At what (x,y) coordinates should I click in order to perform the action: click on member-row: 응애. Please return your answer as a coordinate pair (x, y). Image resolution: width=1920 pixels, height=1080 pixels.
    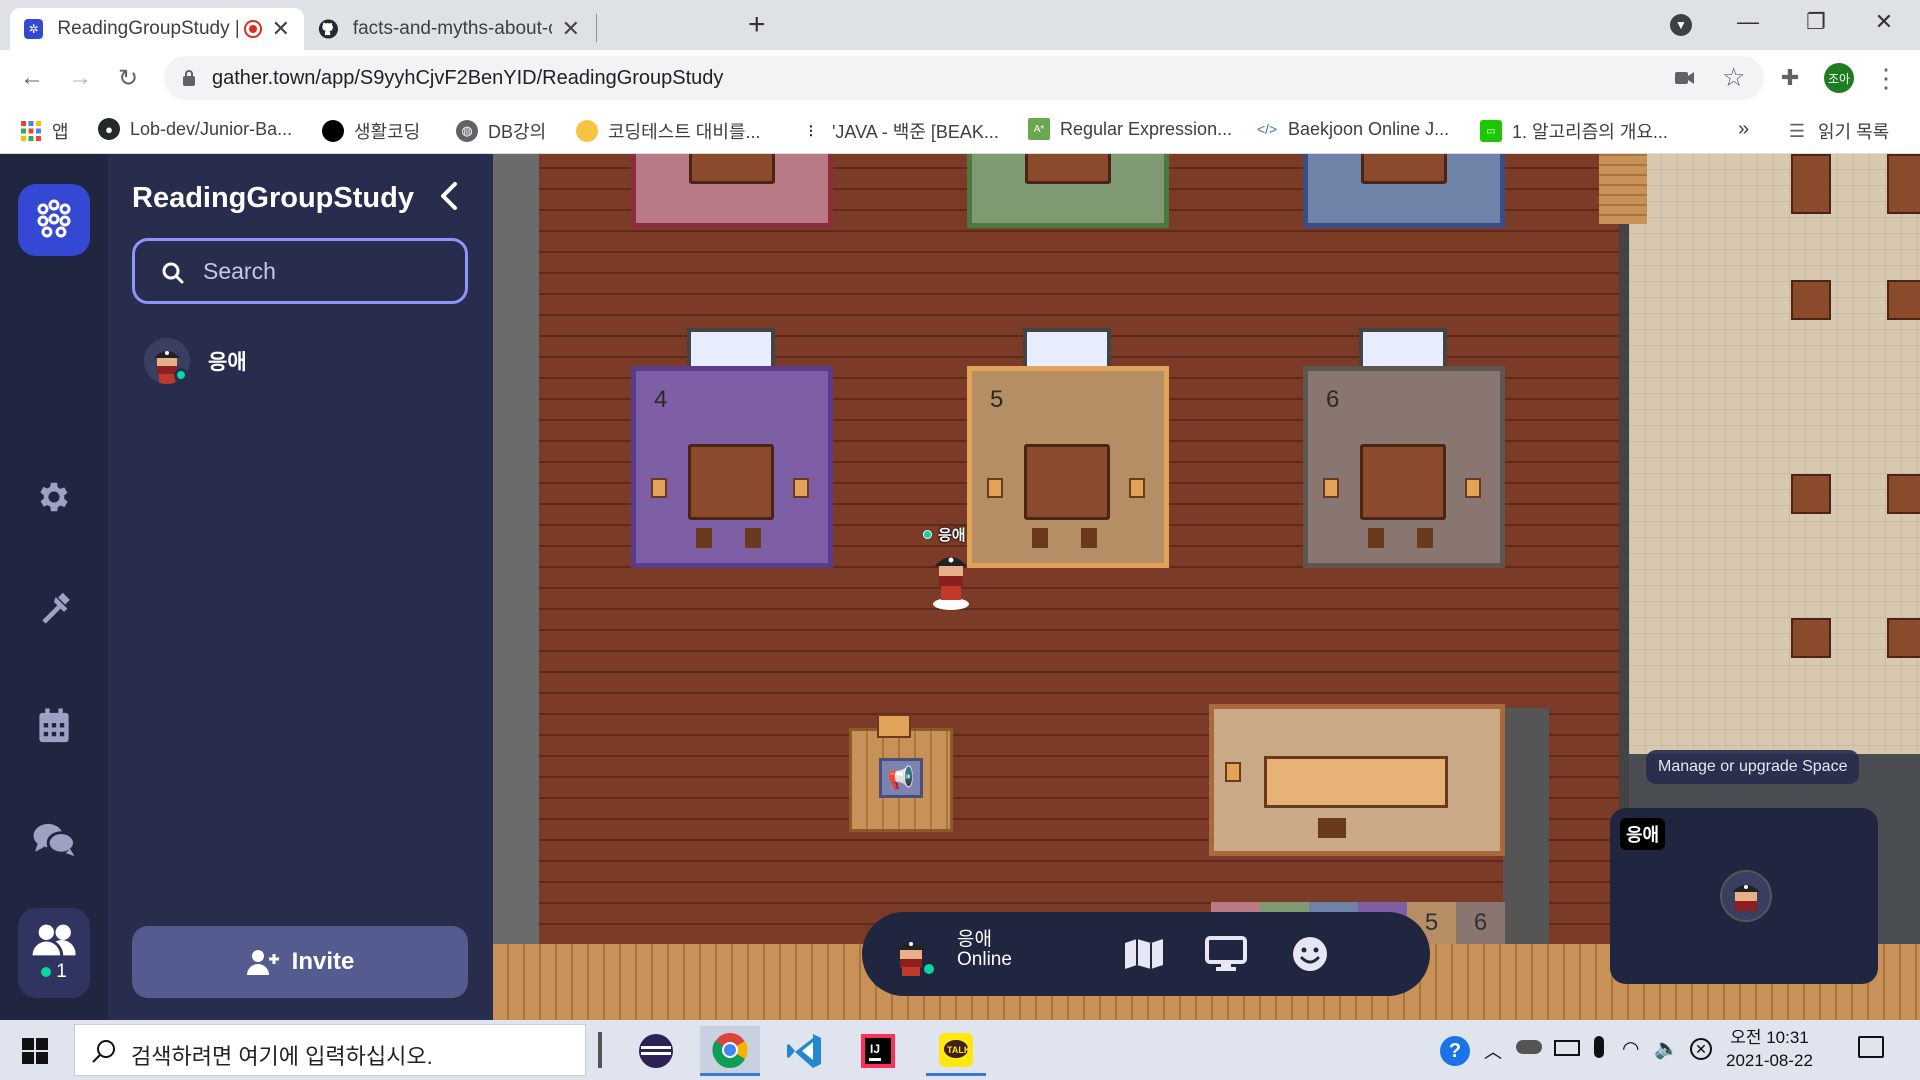
    Looking at the image, I should click on (195, 361).